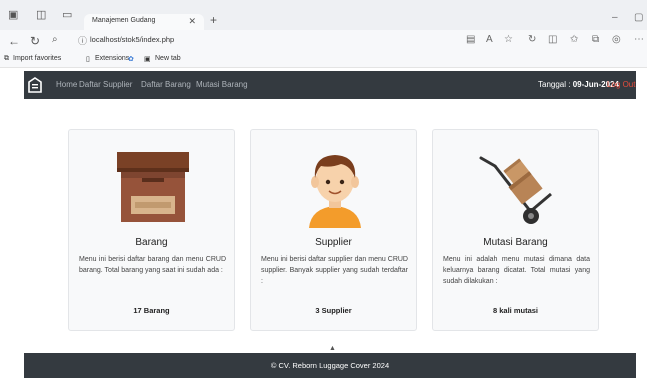 This screenshot has height=387, width=647. I want to click on edge-icon: ✿, so click(131, 59).